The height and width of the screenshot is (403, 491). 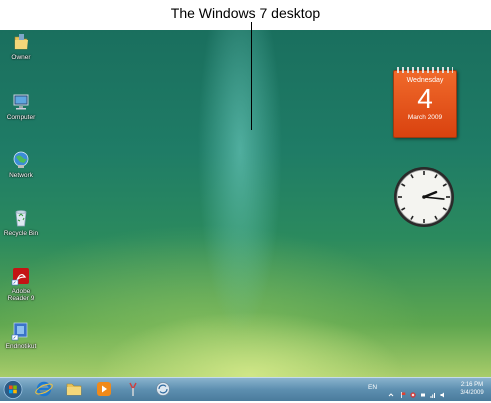 I want to click on desktop-icon-label: Endnotikut, so click(x=21, y=346).